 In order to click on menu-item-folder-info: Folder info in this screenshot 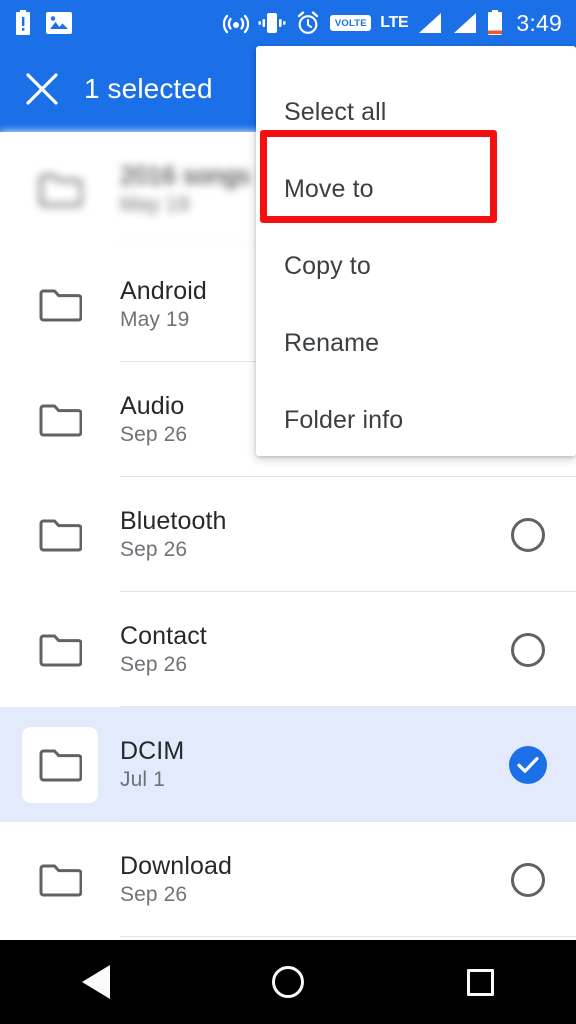, I will do `click(416, 419)`.